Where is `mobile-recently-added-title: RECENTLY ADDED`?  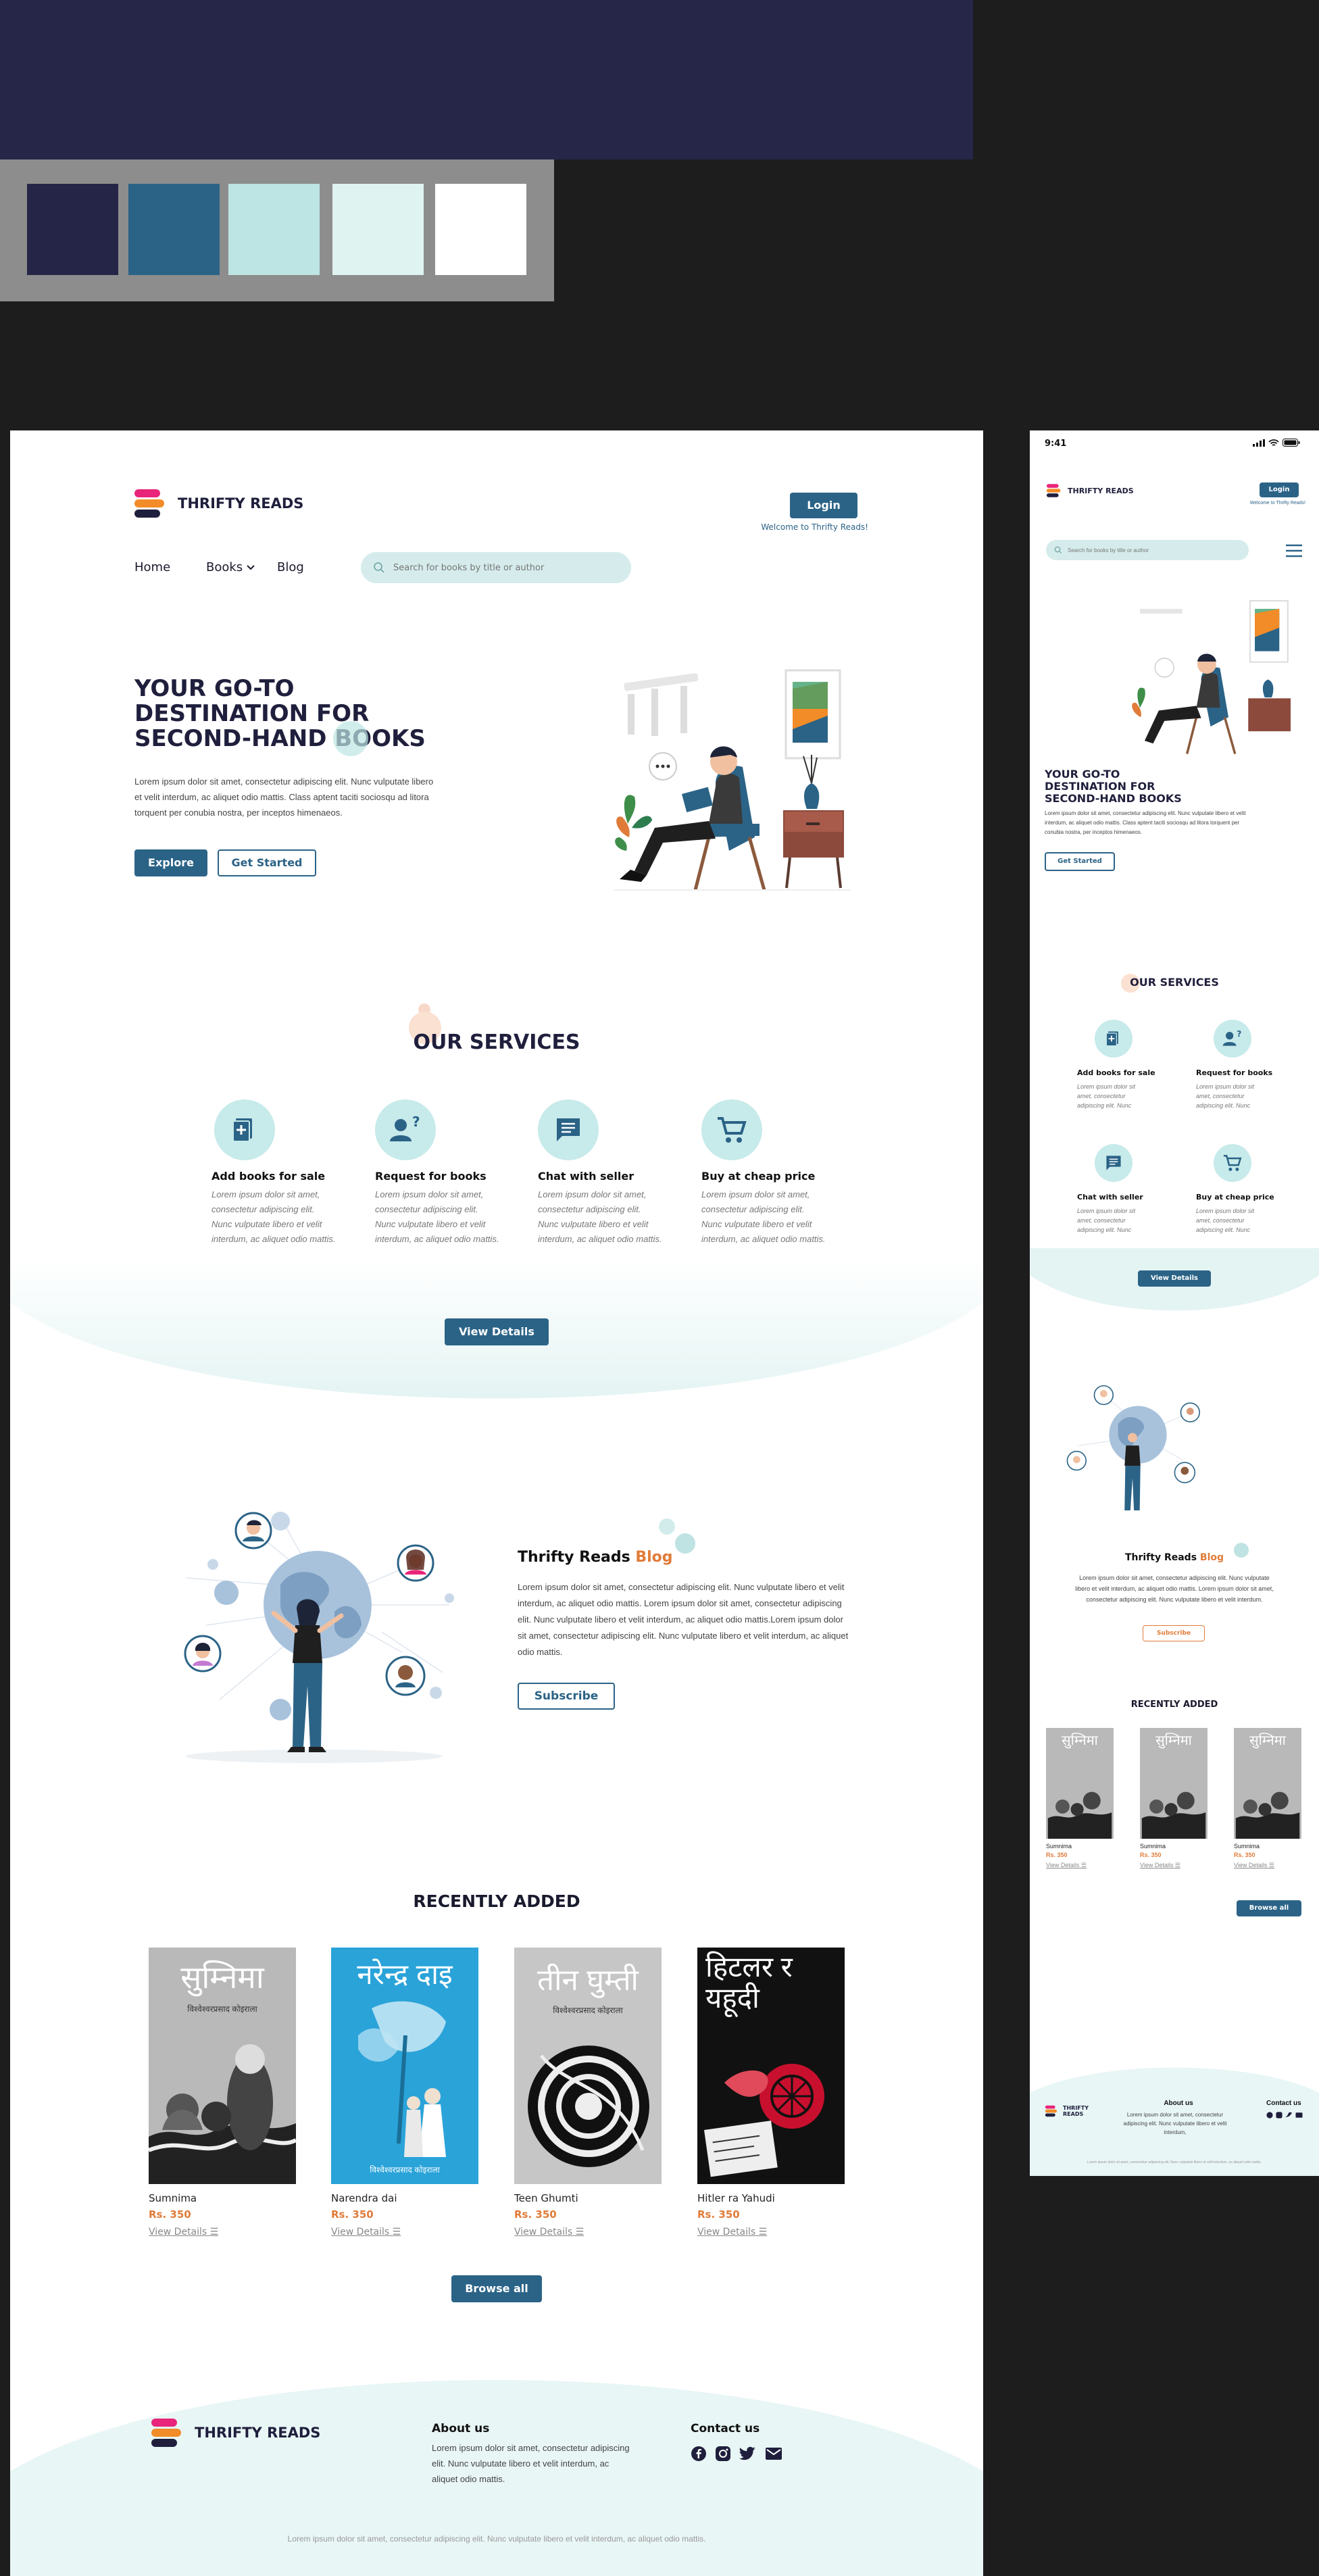
mobile-recently-added-title: RECENTLY ADDED is located at coordinates (1174, 1705).